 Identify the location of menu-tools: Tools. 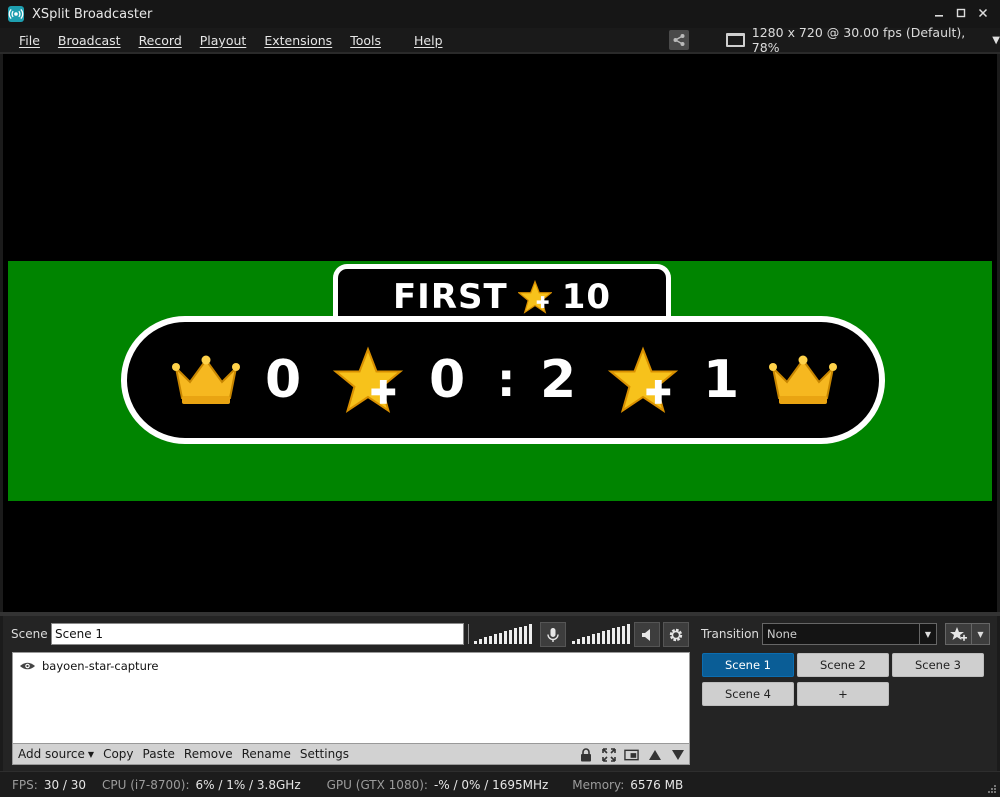
(365, 40).